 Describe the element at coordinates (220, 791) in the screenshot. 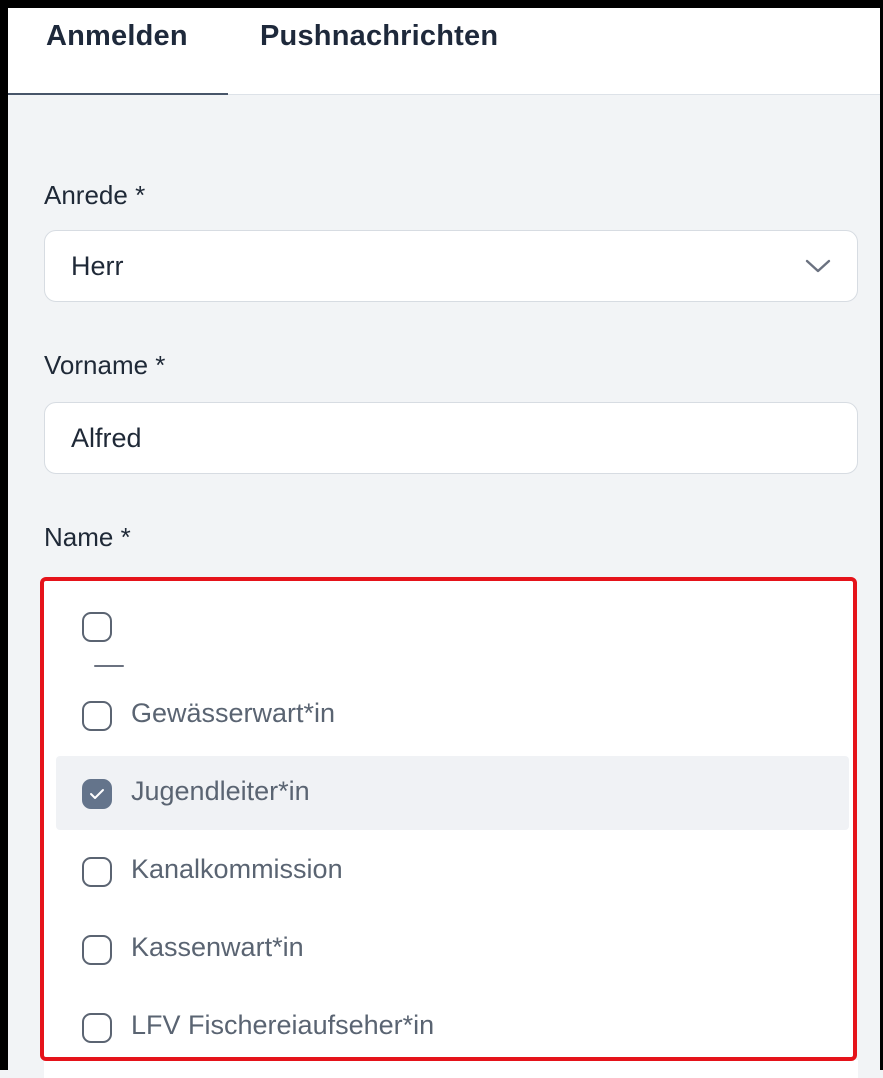

I see `option-label: Jugendleiter*in` at that location.